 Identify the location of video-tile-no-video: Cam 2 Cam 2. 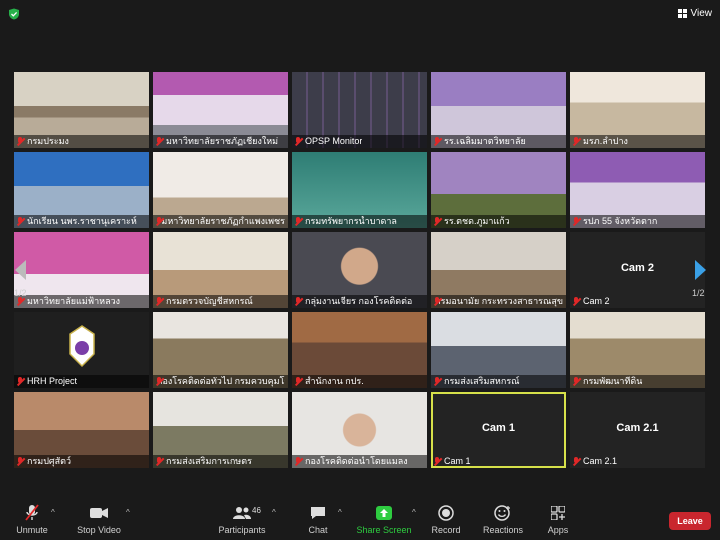
(637, 270).